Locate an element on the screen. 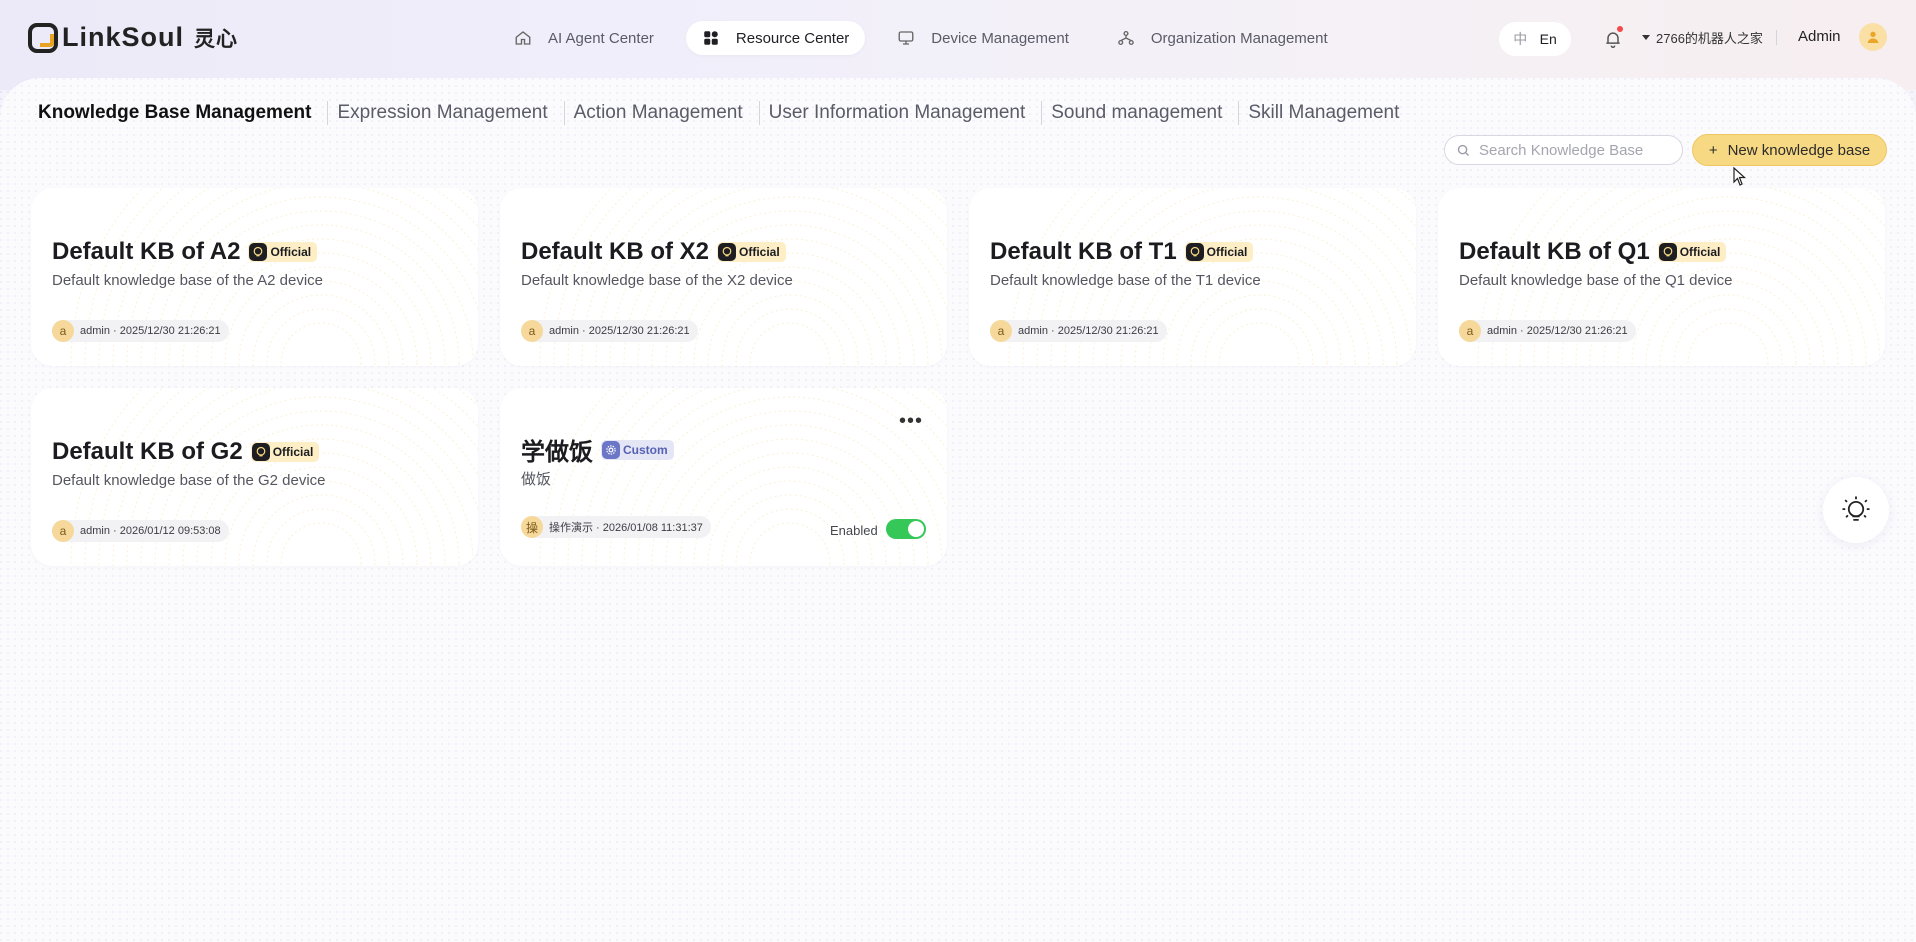 The width and height of the screenshot is (1916, 942). lightbulb-icon is located at coordinates (1856, 508).